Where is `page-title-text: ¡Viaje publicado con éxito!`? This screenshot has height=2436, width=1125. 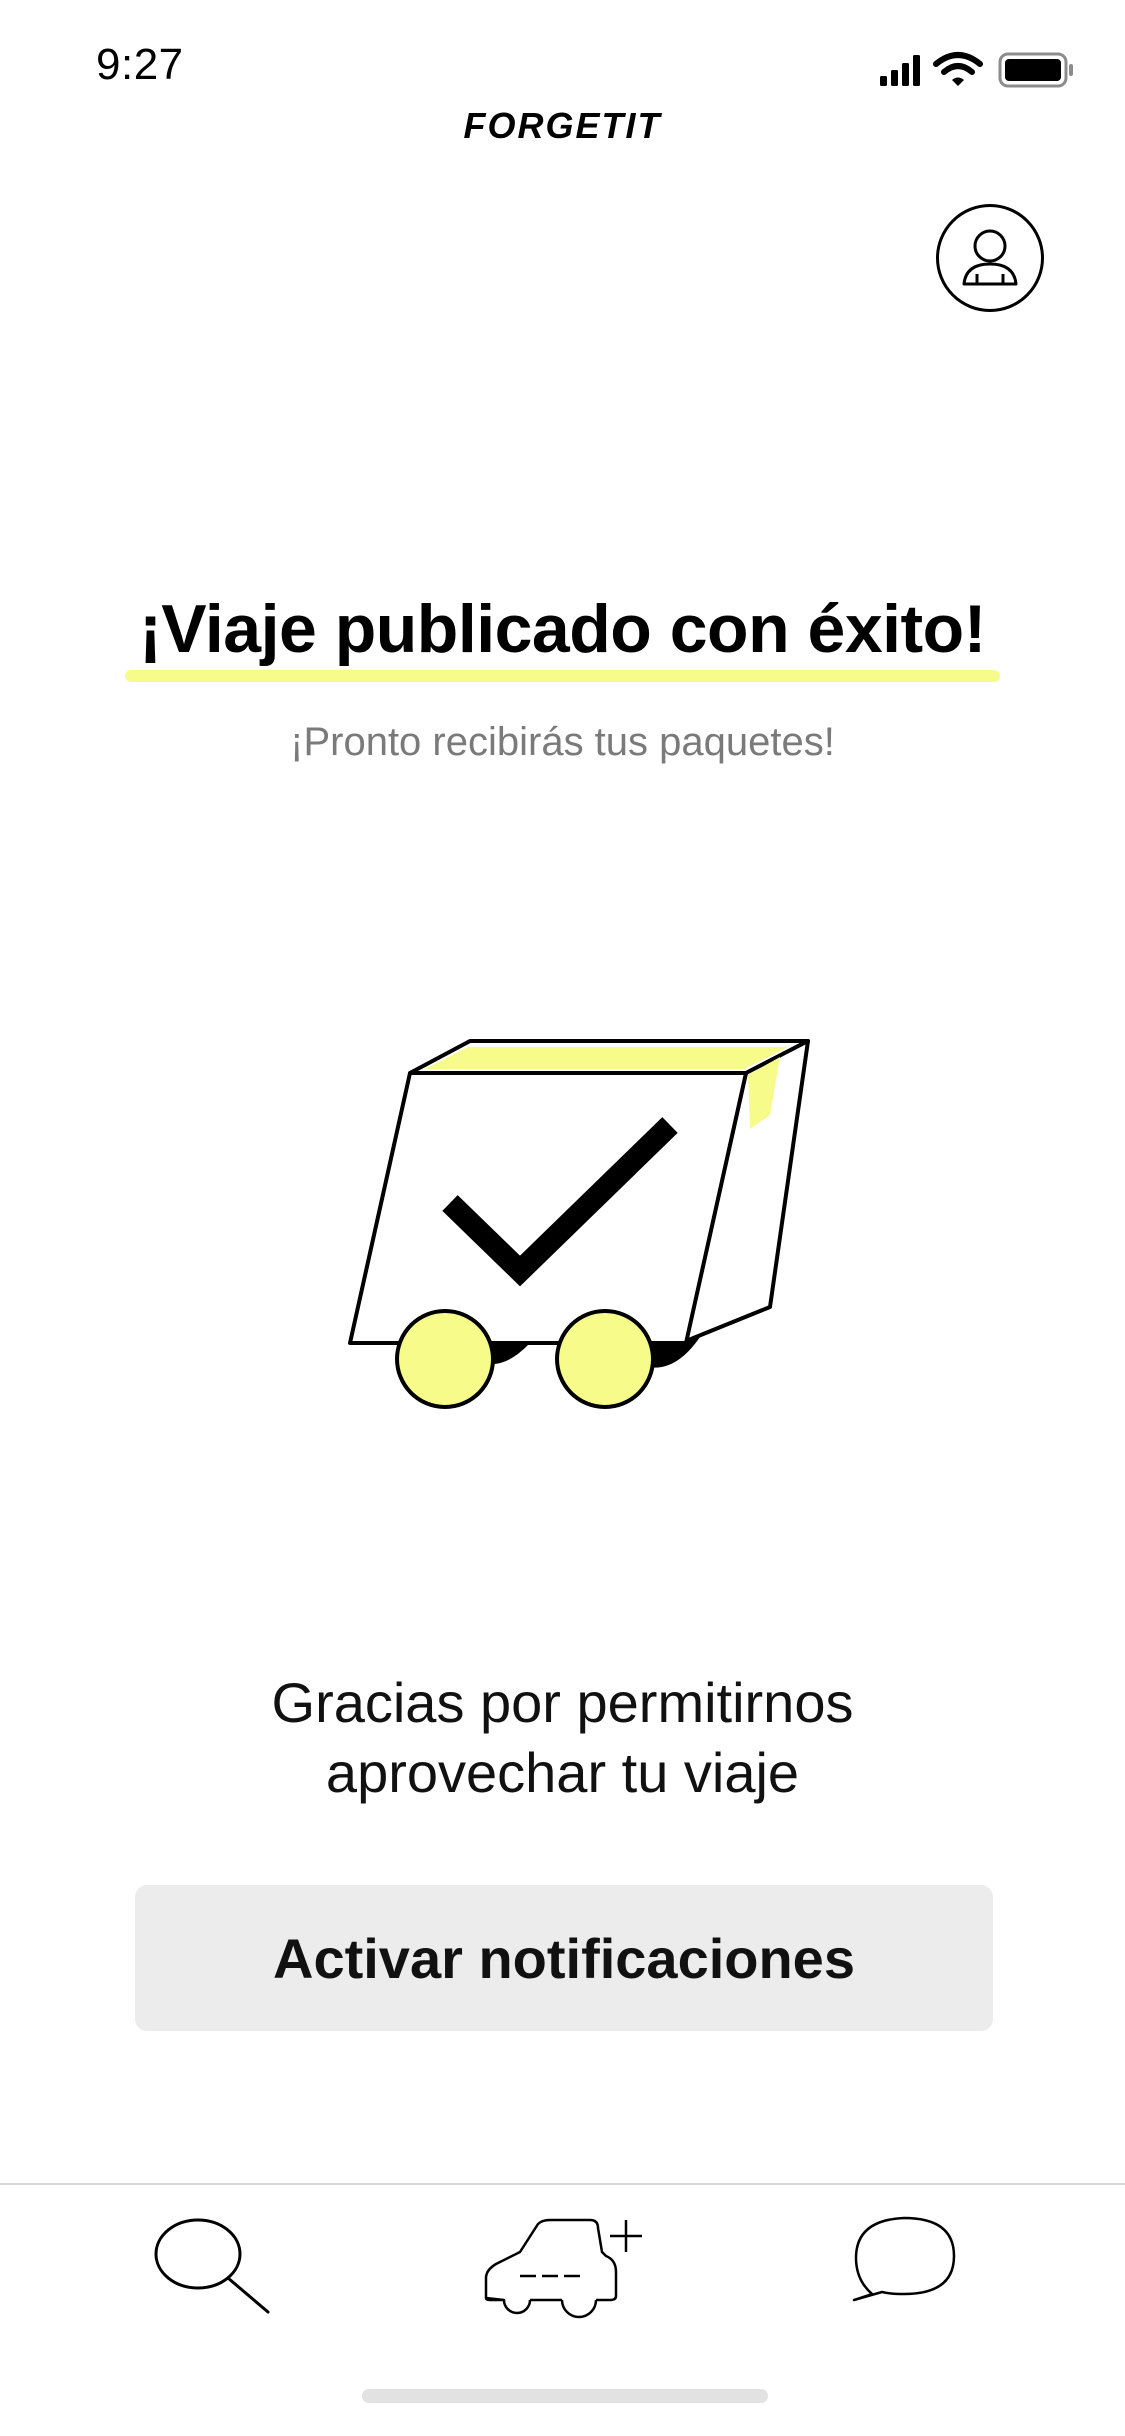 page-title-text: ¡Viaje publicado con éxito! is located at coordinates (562, 629).